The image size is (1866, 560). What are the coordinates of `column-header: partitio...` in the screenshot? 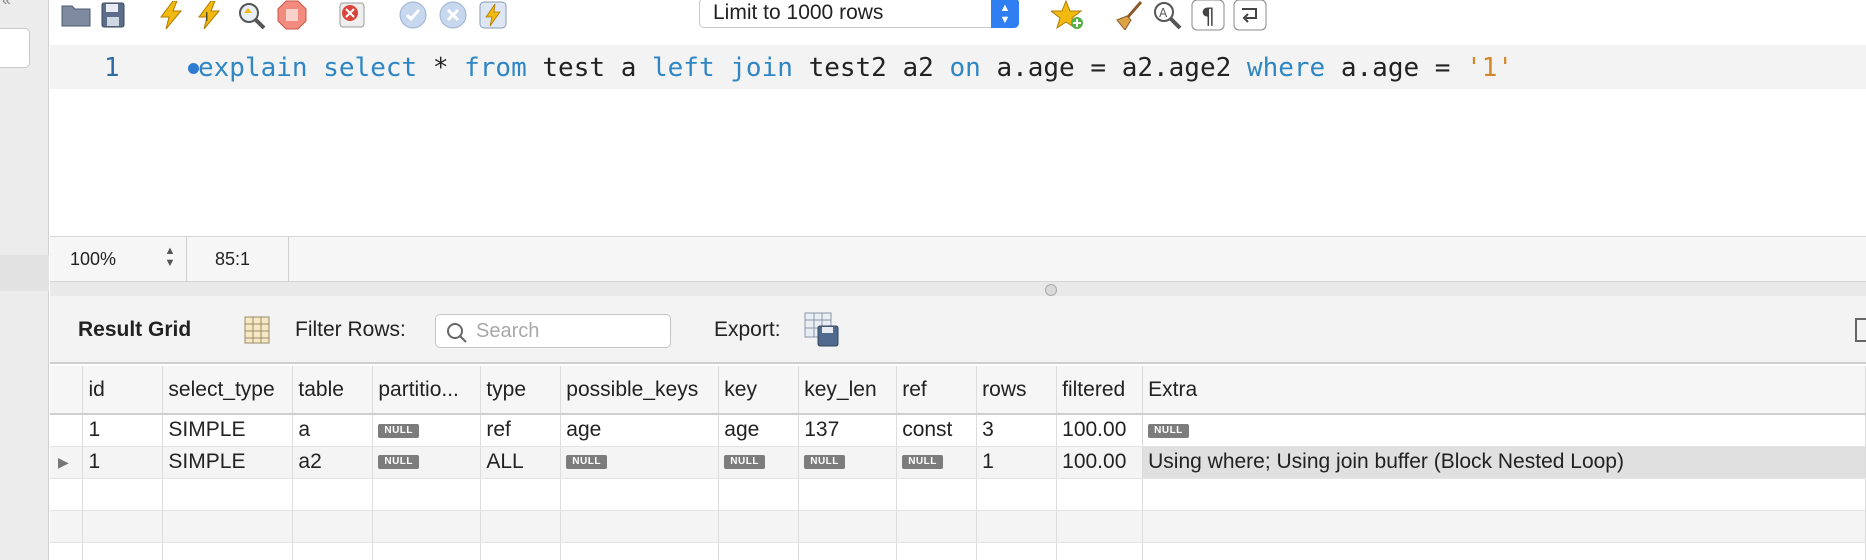 It's located at (427, 390).